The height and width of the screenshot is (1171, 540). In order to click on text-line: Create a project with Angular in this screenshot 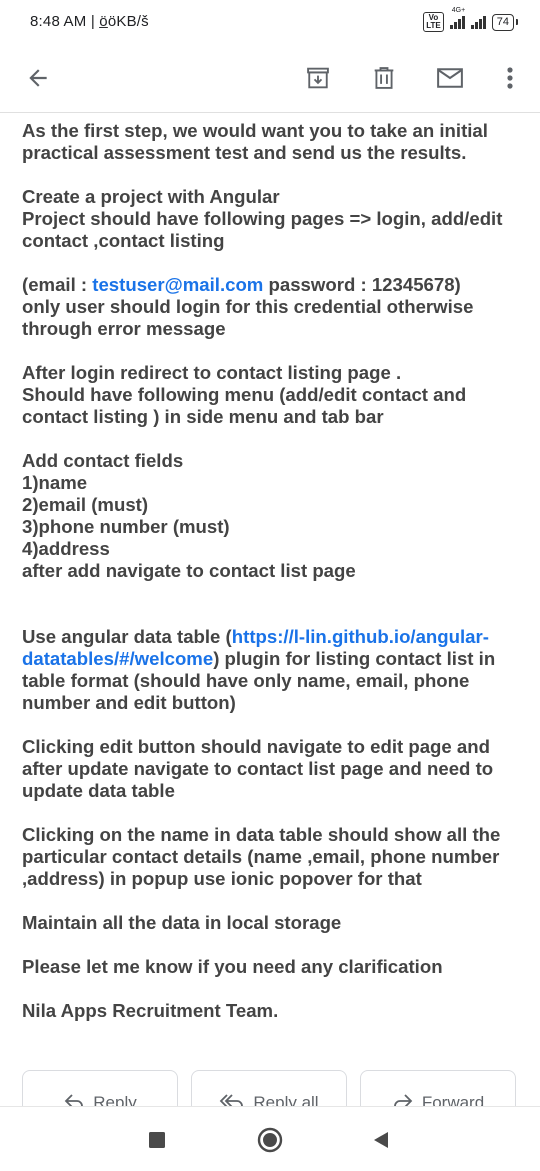, I will do `click(151, 196)`.